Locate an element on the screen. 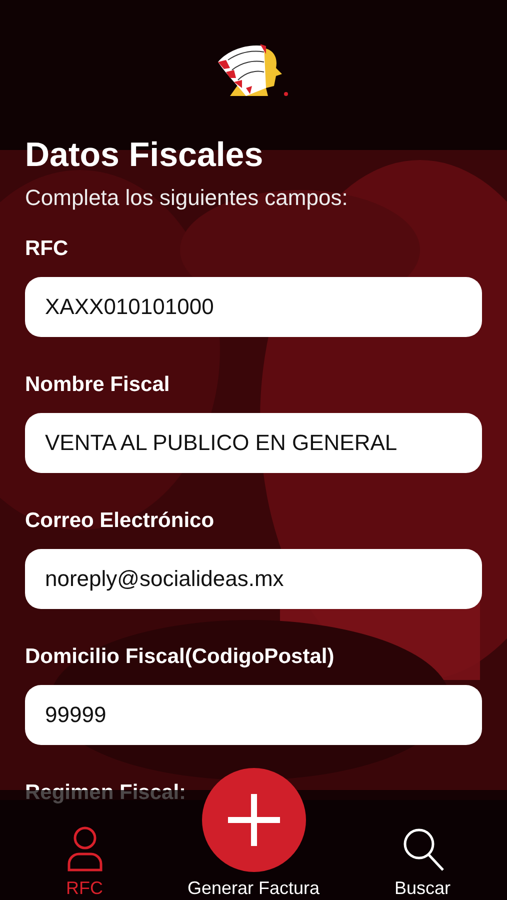 This screenshot has width=507, height=900. input-field: XAXX010101000 is located at coordinates (253, 307).